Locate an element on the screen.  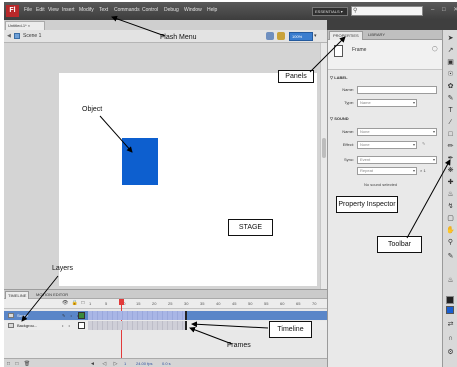
menu-window: Window is located at coordinates (193, 10).